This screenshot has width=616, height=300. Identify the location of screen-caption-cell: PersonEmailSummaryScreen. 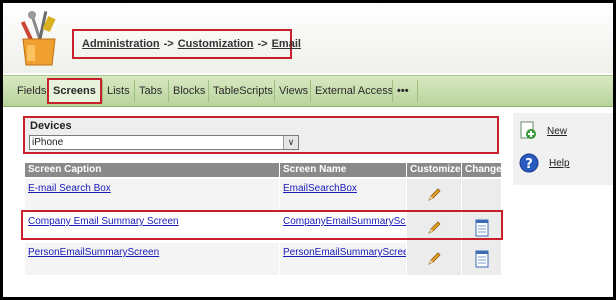
(152, 259).